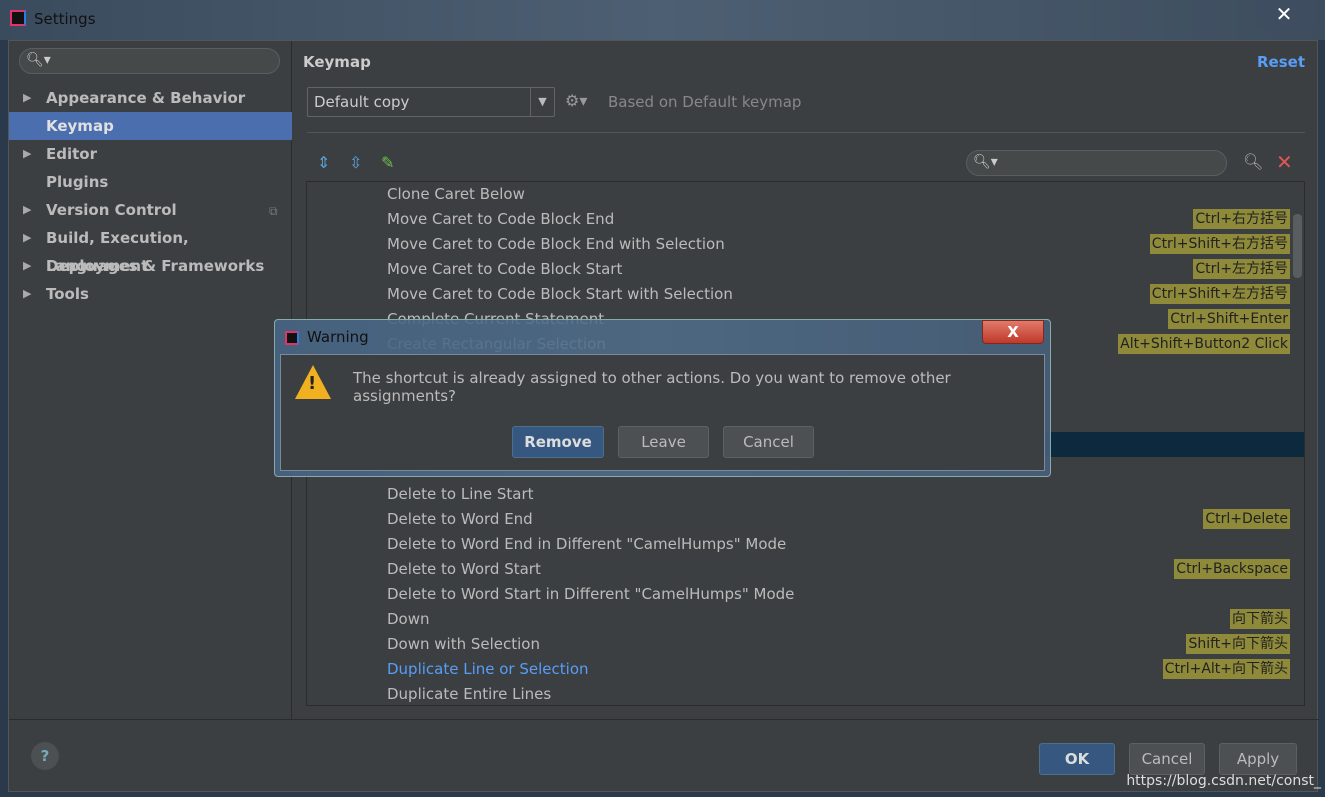 Image resolution: width=1325 pixels, height=797 pixels. Describe the element at coordinates (150, 154) in the screenshot. I see `sidebar-item-editor: ▶ Editor` at that location.